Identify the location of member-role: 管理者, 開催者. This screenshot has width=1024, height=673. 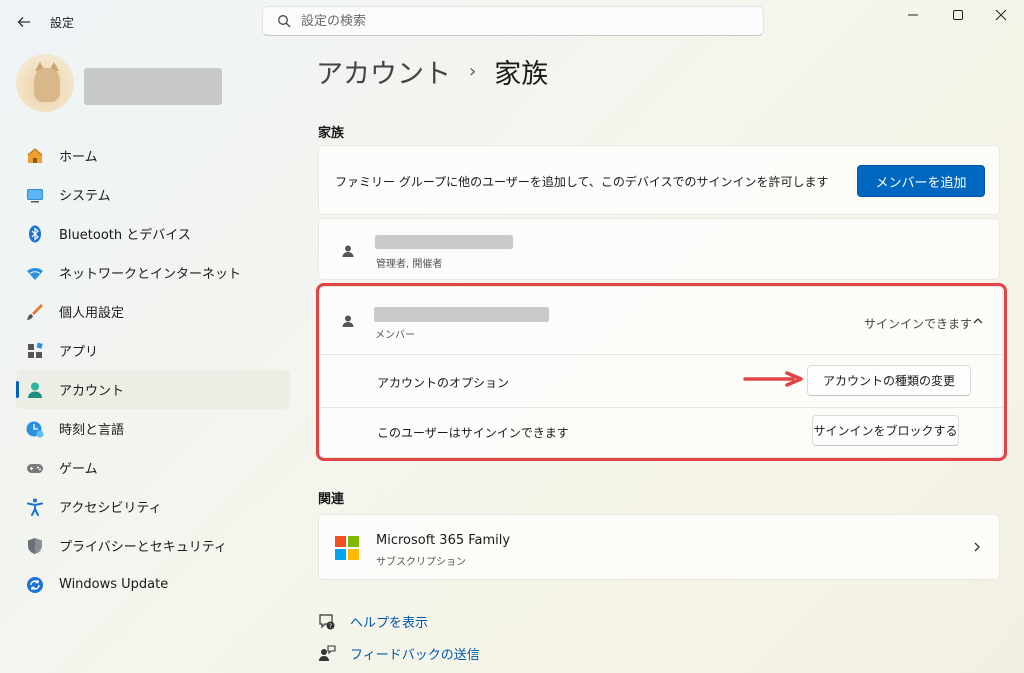
(409, 264).